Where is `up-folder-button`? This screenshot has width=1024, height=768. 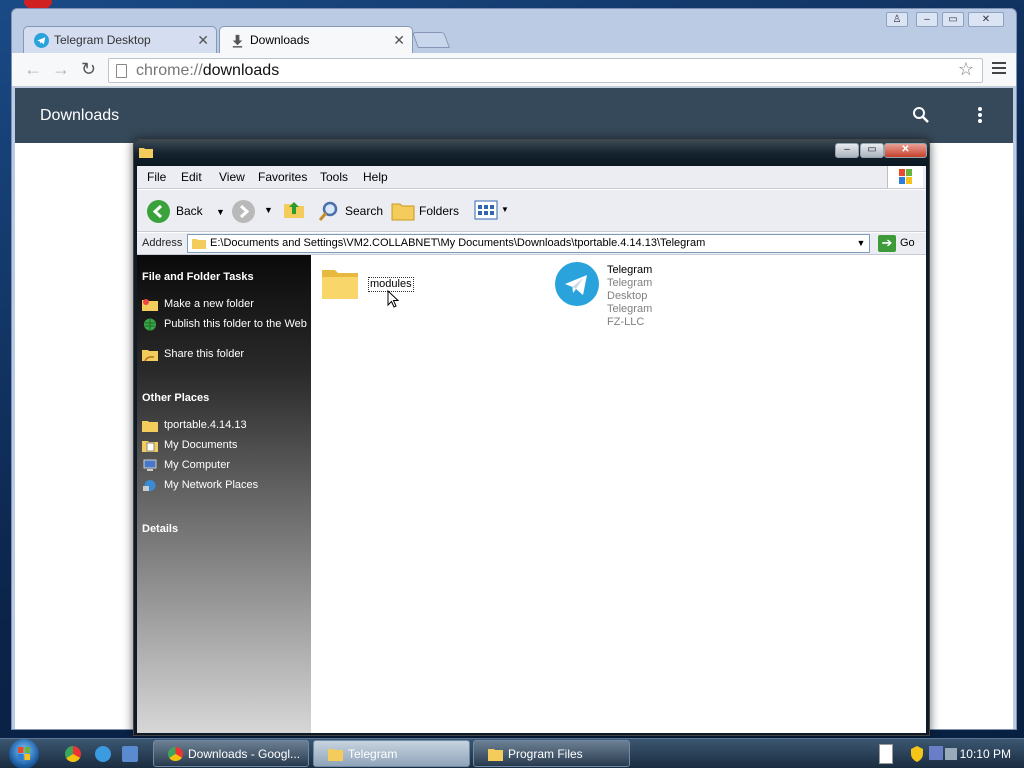 up-folder-button is located at coordinates (294, 211).